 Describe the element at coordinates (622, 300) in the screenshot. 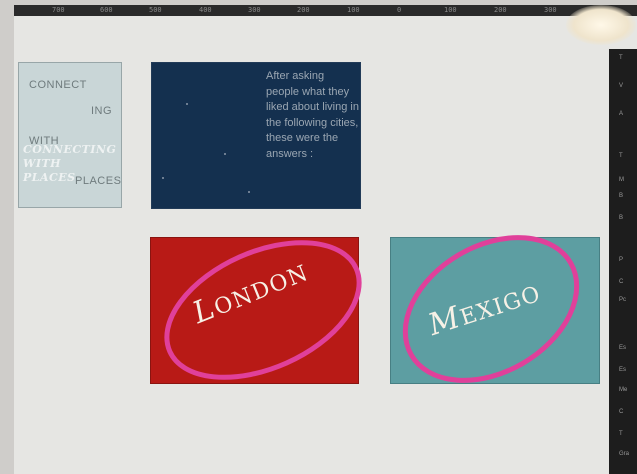

I see `panel-item: Pc` at that location.